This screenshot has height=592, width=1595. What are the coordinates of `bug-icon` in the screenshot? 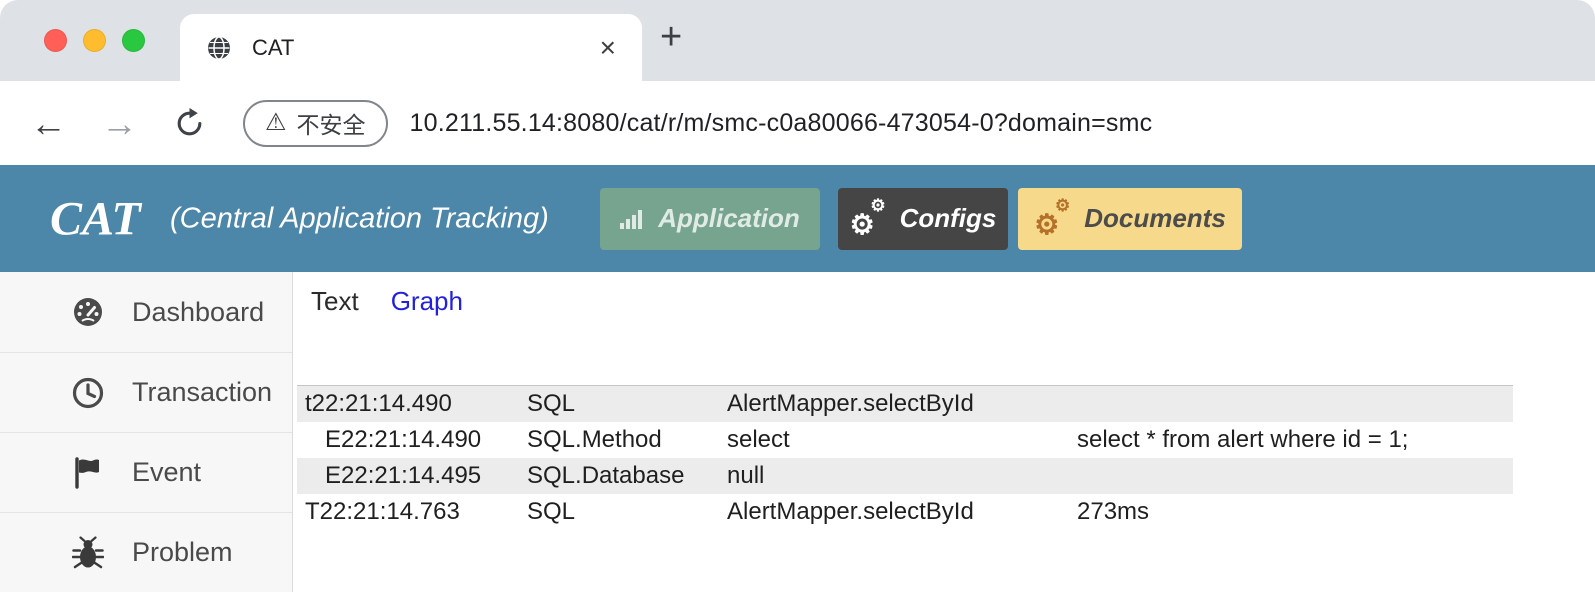 It's located at (88, 552).